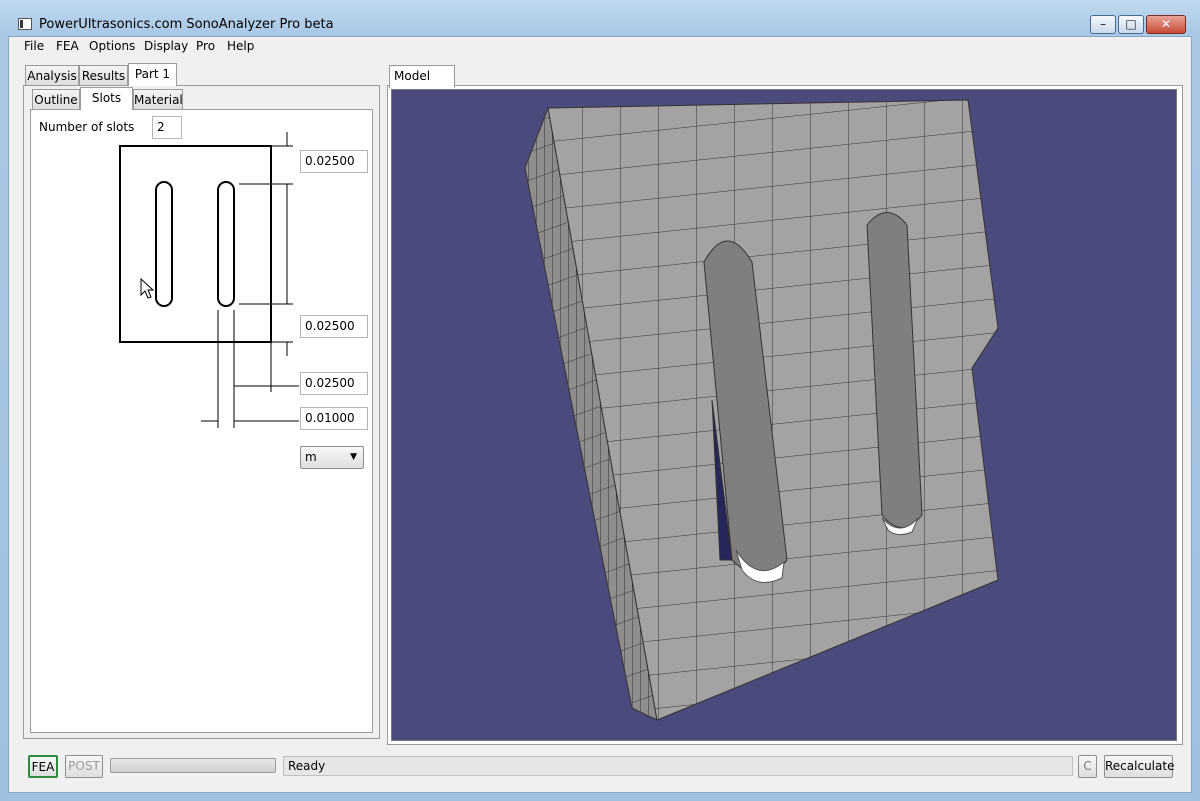 The image size is (1200, 801). What do you see at coordinates (158, 99) in the screenshot?
I see `tab-material: Material` at bounding box center [158, 99].